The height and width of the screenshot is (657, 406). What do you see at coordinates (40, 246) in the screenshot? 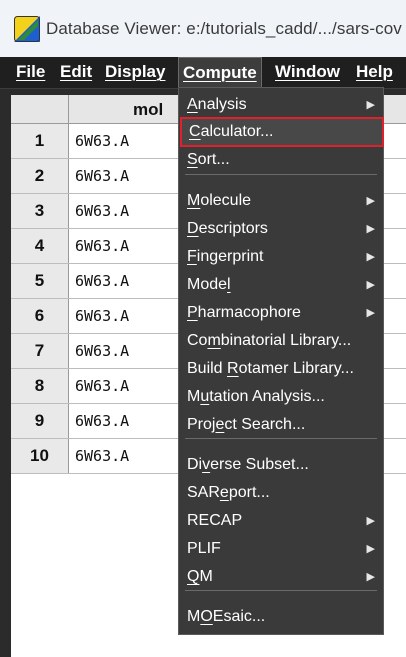
I see `row-number: 4` at bounding box center [40, 246].